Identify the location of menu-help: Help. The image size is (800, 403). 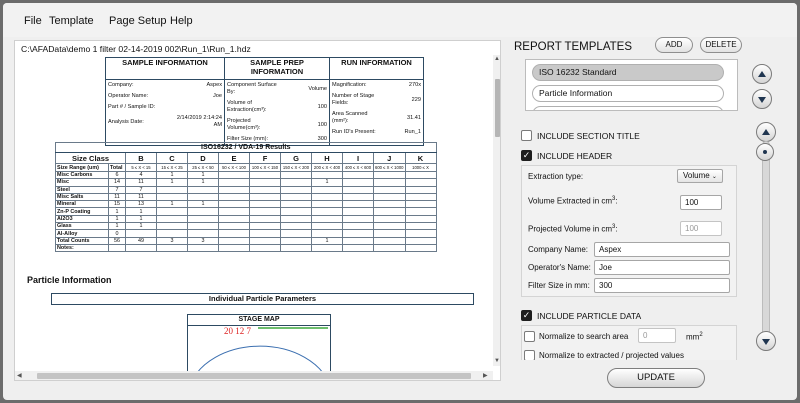
(181, 21).